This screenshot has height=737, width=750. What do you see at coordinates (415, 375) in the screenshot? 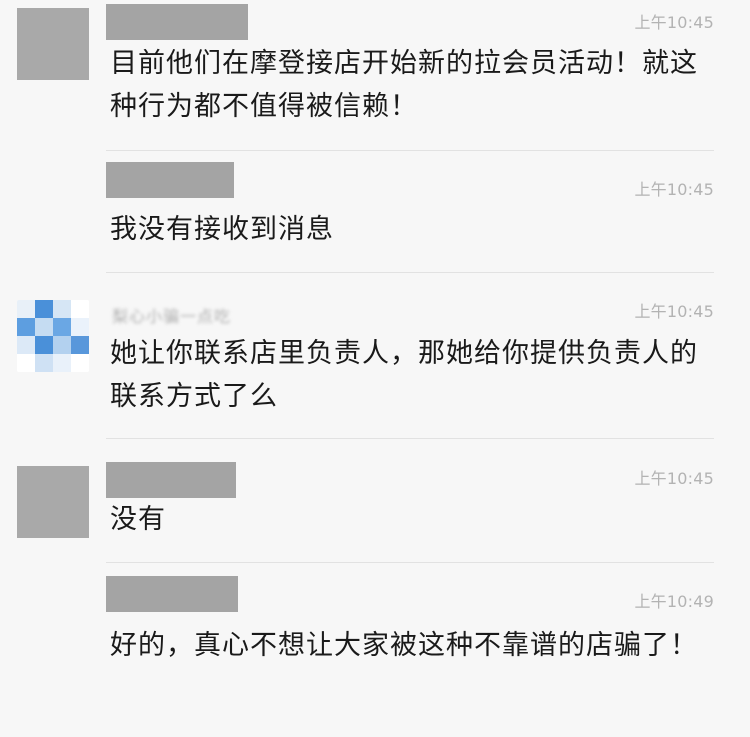
I see `message-text: 她让你联系店里负责人，那她给你提供负责人的联系方式了么` at bounding box center [415, 375].